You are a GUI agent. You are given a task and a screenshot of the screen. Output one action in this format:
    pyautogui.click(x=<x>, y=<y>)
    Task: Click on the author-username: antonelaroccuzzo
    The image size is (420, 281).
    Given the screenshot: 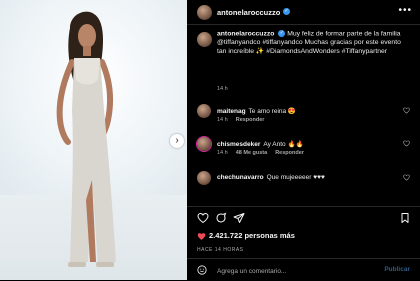 What is the action you would take?
    pyautogui.click(x=248, y=12)
    